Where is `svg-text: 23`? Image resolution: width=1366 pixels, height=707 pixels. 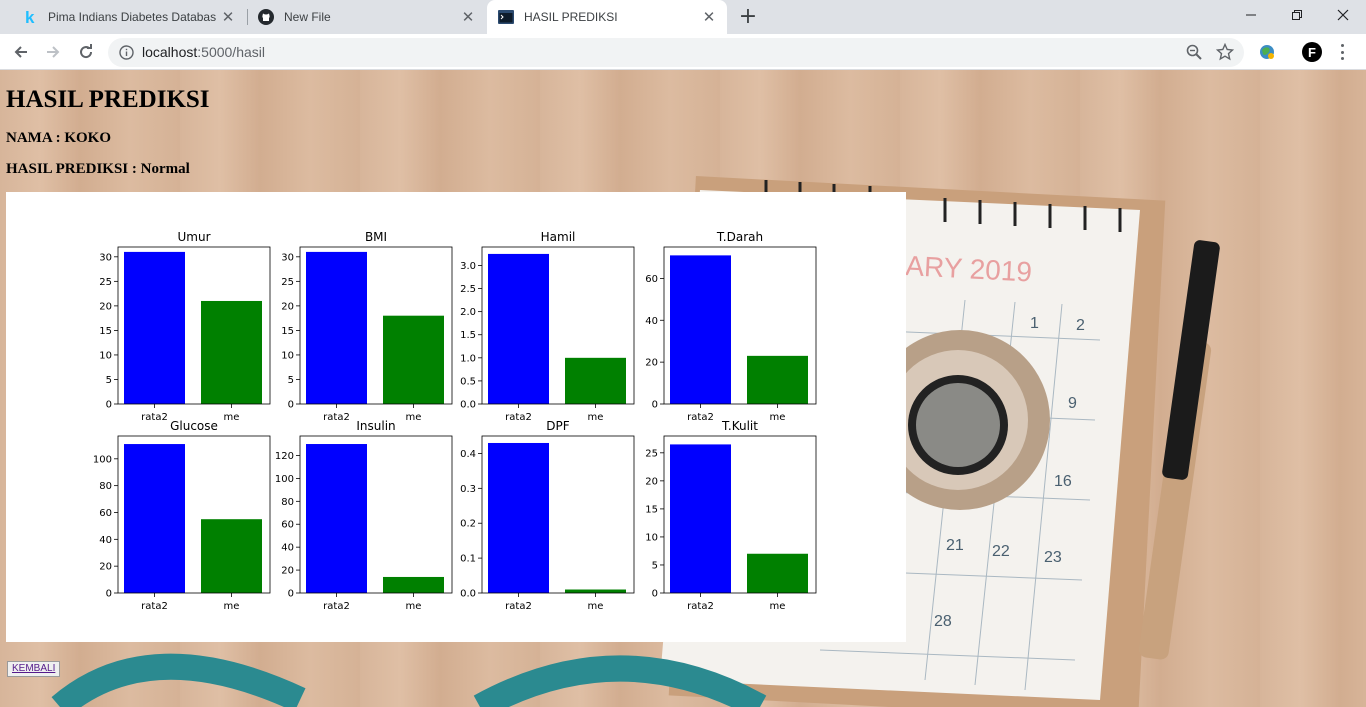
svg-text: 23 is located at coordinates (1053, 557).